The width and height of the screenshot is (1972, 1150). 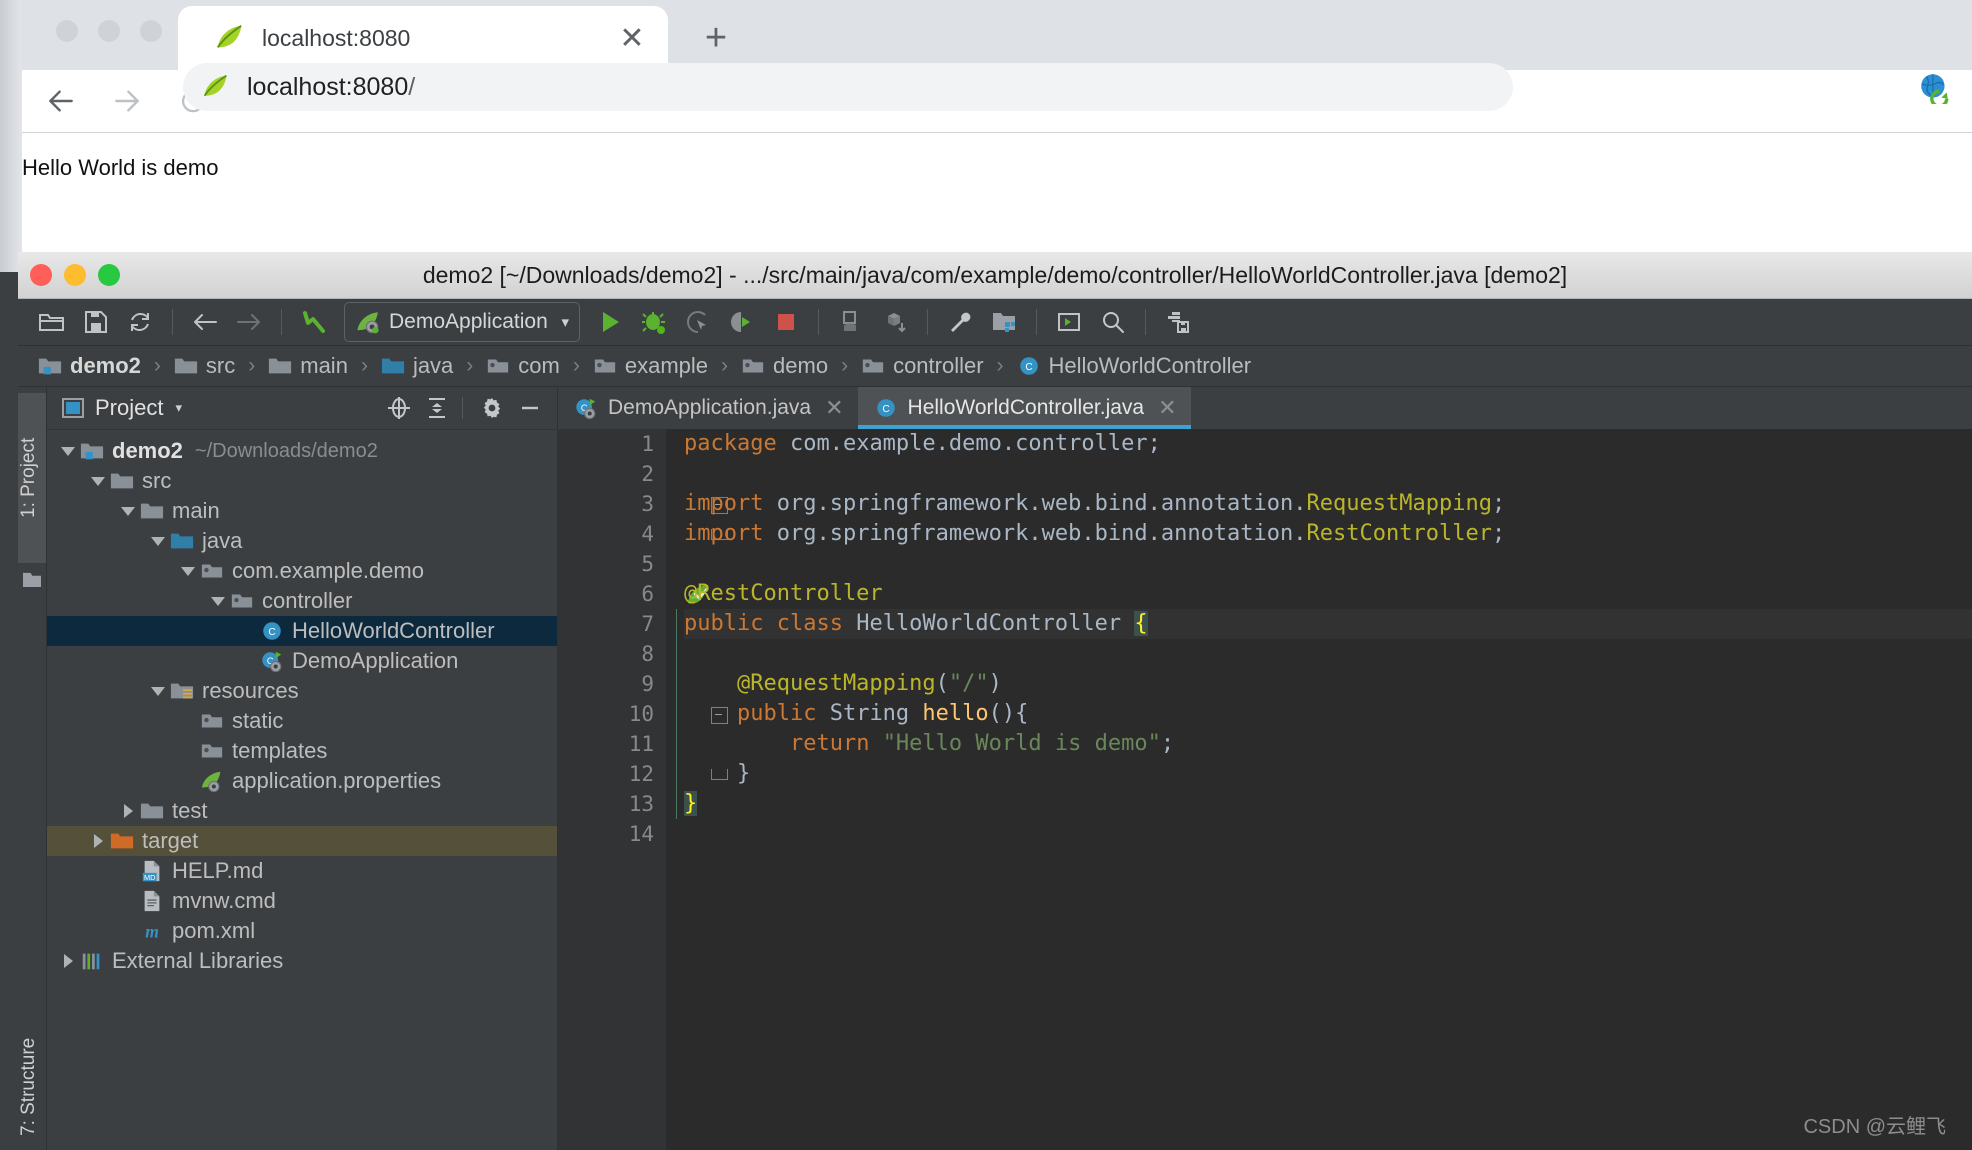 What do you see at coordinates (1328, 744) in the screenshot?
I see `code-line-11: return "Hello World is demo";` at bounding box center [1328, 744].